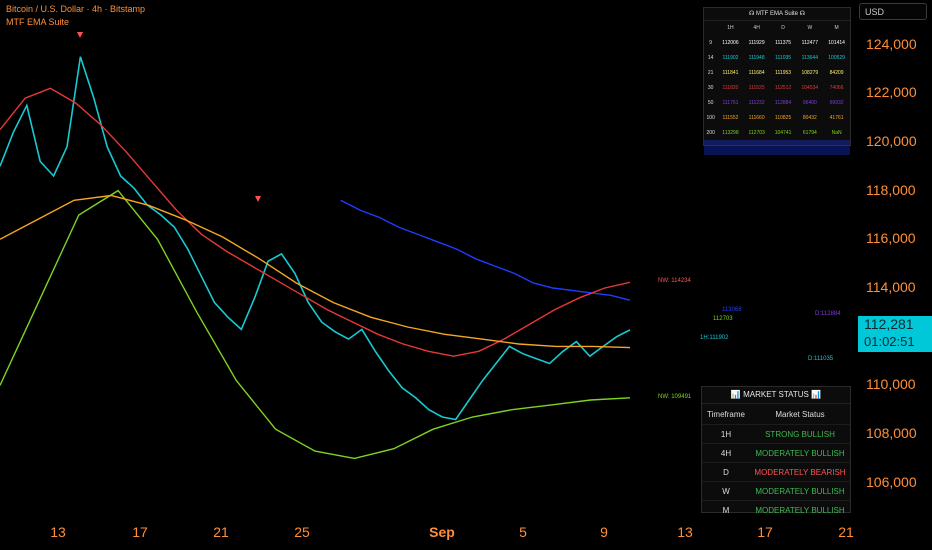 This screenshot has height=550, width=932. Describe the element at coordinates (891, 43) in the screenshot. I see `price-axis-label: 124,000` at that location.